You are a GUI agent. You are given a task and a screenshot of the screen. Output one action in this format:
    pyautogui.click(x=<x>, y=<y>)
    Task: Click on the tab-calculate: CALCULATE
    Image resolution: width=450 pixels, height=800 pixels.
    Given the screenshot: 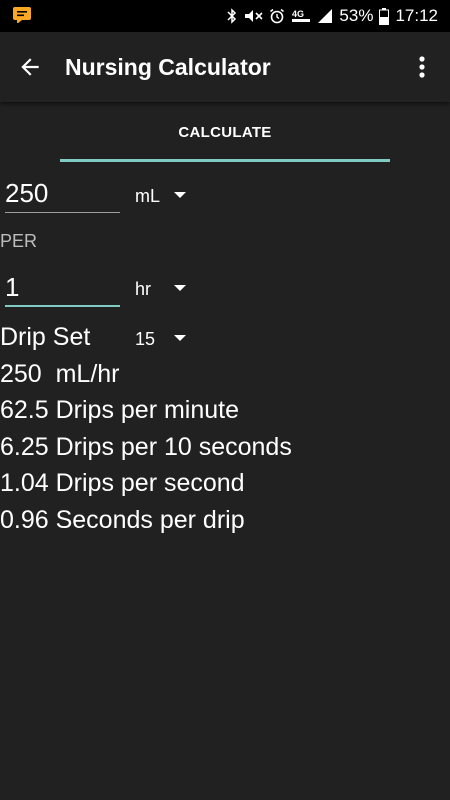 What is the action you would take?
    pyautogui.click(x=225, y=136)
    